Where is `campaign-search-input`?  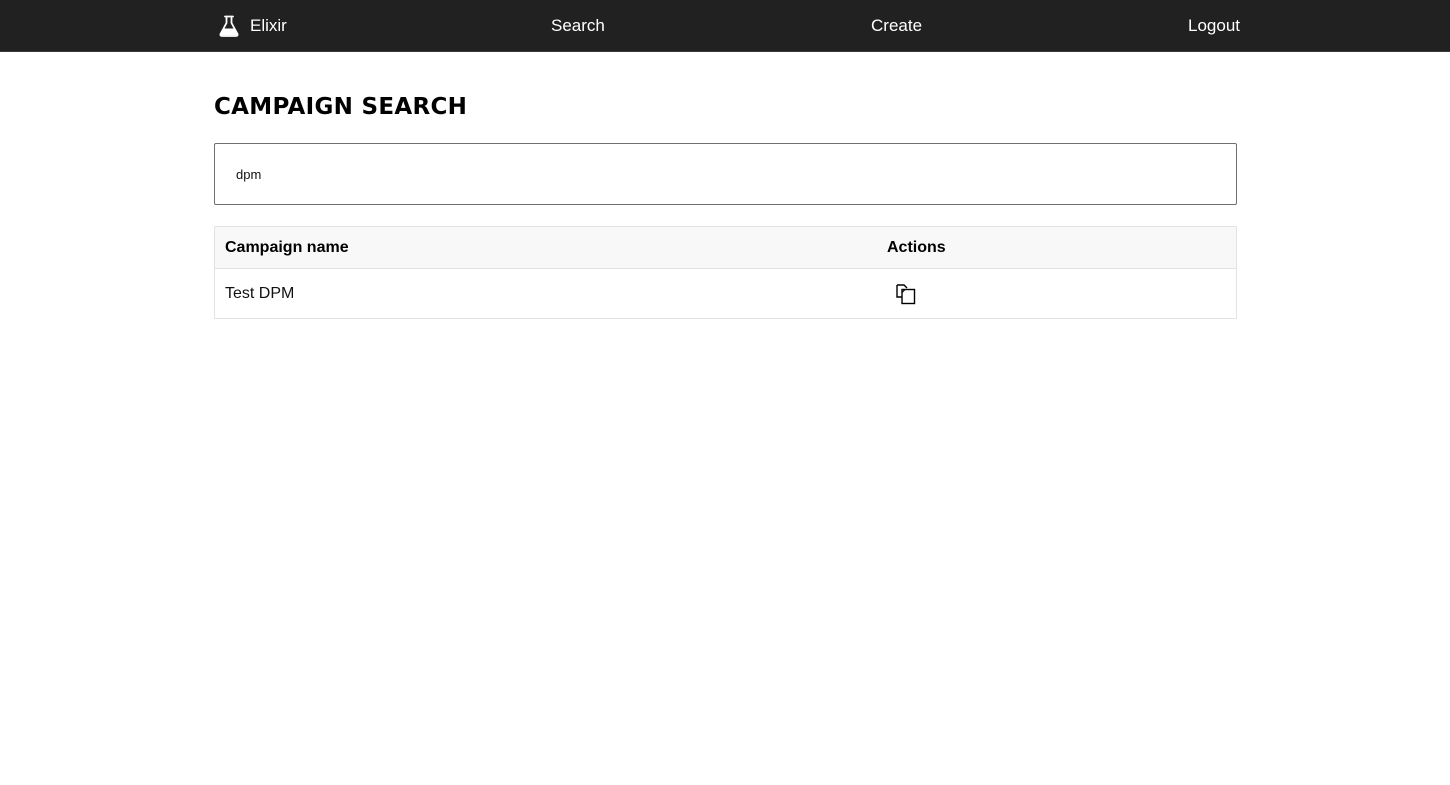
campaign-search-input is located at coordinates (725, 174).